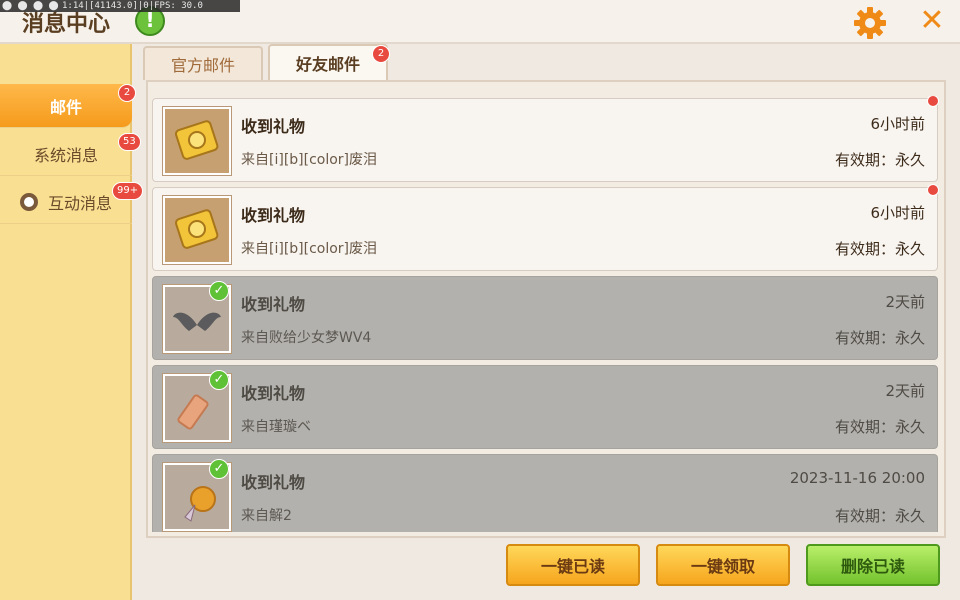 This screenshot has height=600, width=960. Describe the element at coordinates (276, 427) in the screenshot. I see `mail-sender: 来自瑾璇ベ` at that location.